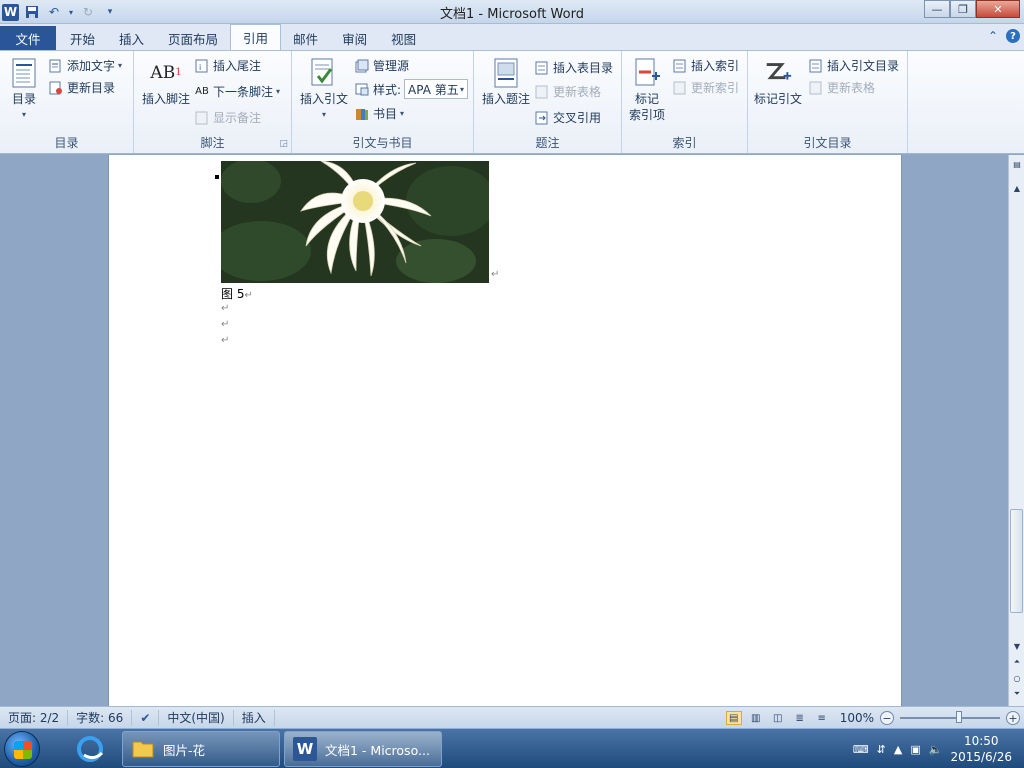 The height and width of the screenshot is (768, 1024). What do you see at coordinates (915, 749) in the screenshot?
I see `network-icon: ▣` at bounding box center [915, 749].